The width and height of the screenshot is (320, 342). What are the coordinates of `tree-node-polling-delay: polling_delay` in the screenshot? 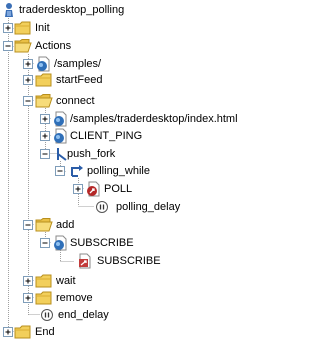 It's located at (100, 207).